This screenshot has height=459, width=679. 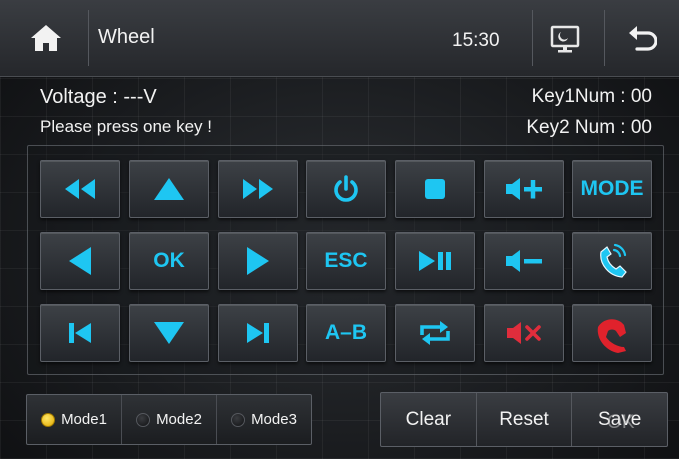 I want to click on call-answer-icon, so click(x=613, y=260).